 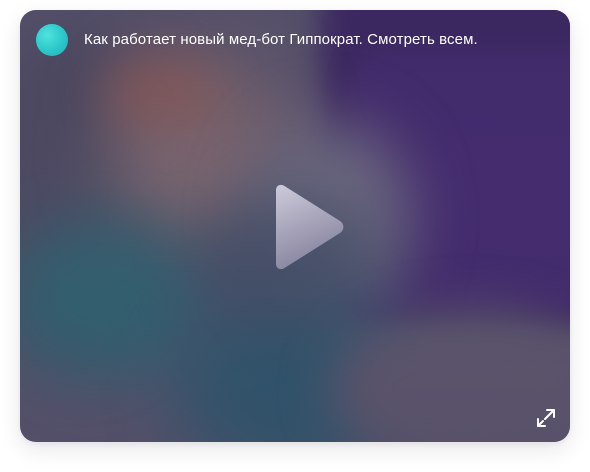 I want to click on open-external-icon, so click(x=546, y=418).